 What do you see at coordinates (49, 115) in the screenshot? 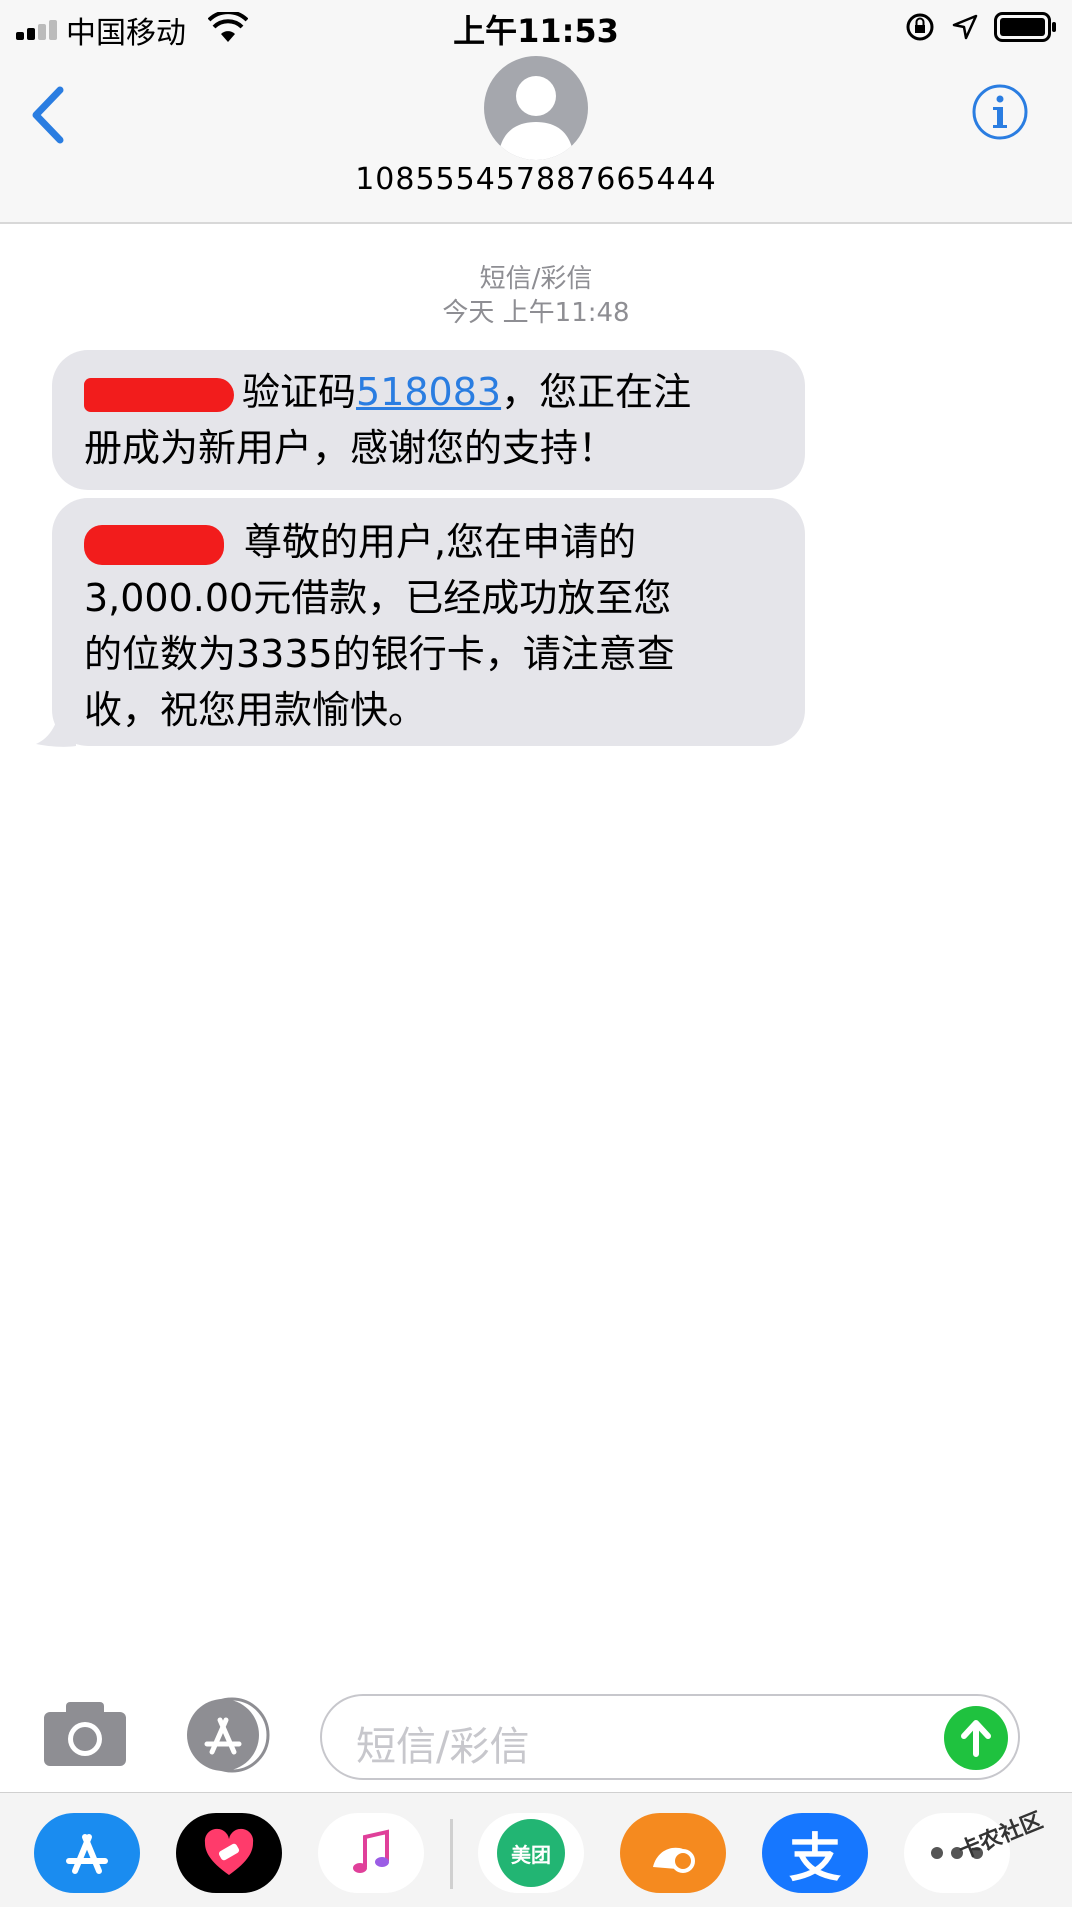
I see `back-chevron-icon` at bounding box center [49, 115].